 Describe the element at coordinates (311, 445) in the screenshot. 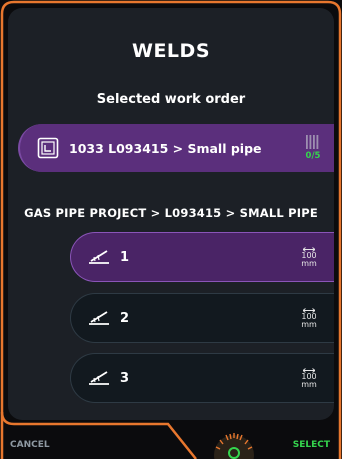

I see `select-button: SELECT` at that location.